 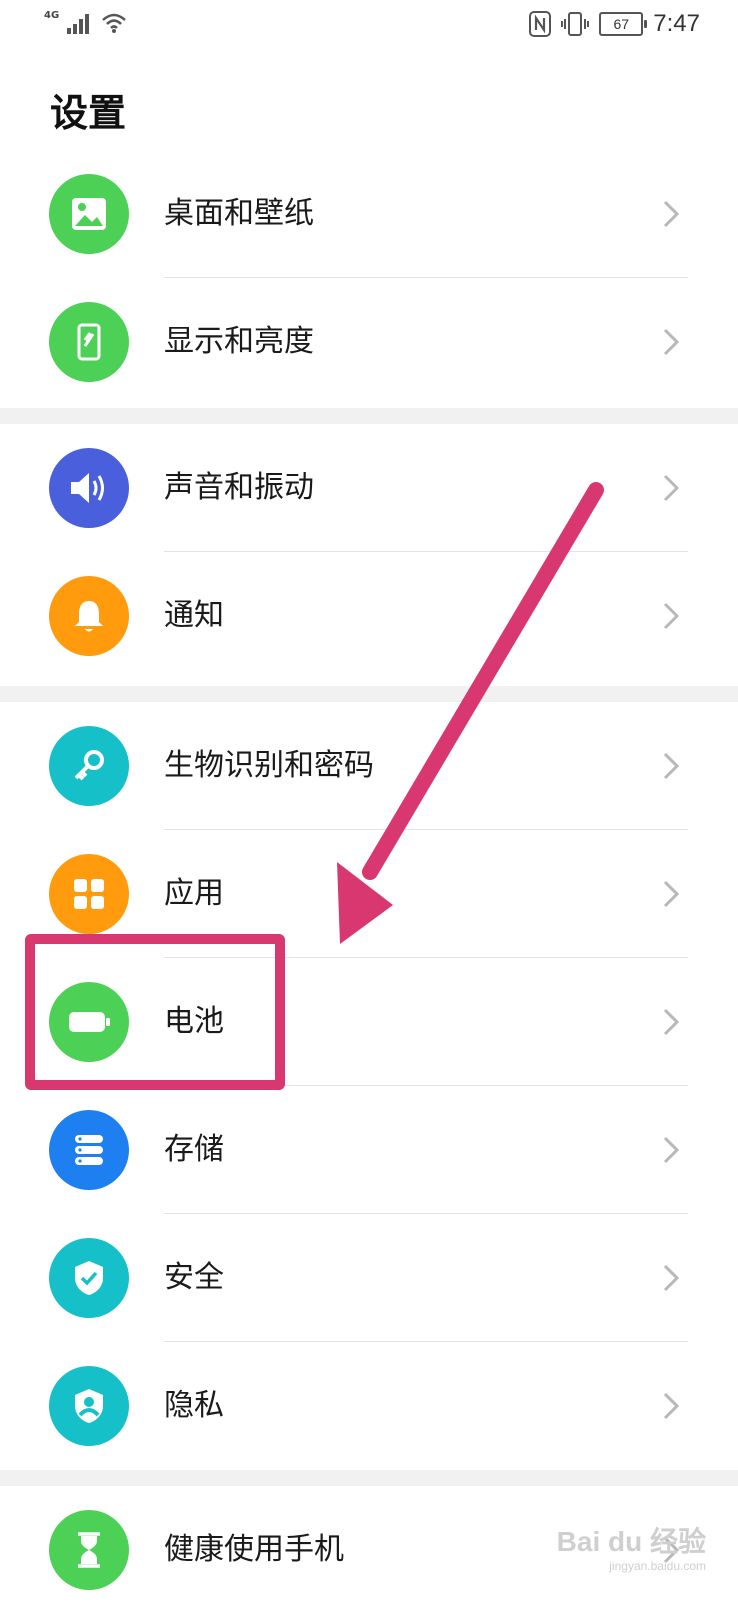 I want to click on signal-icon, so click(x=78, y=24).